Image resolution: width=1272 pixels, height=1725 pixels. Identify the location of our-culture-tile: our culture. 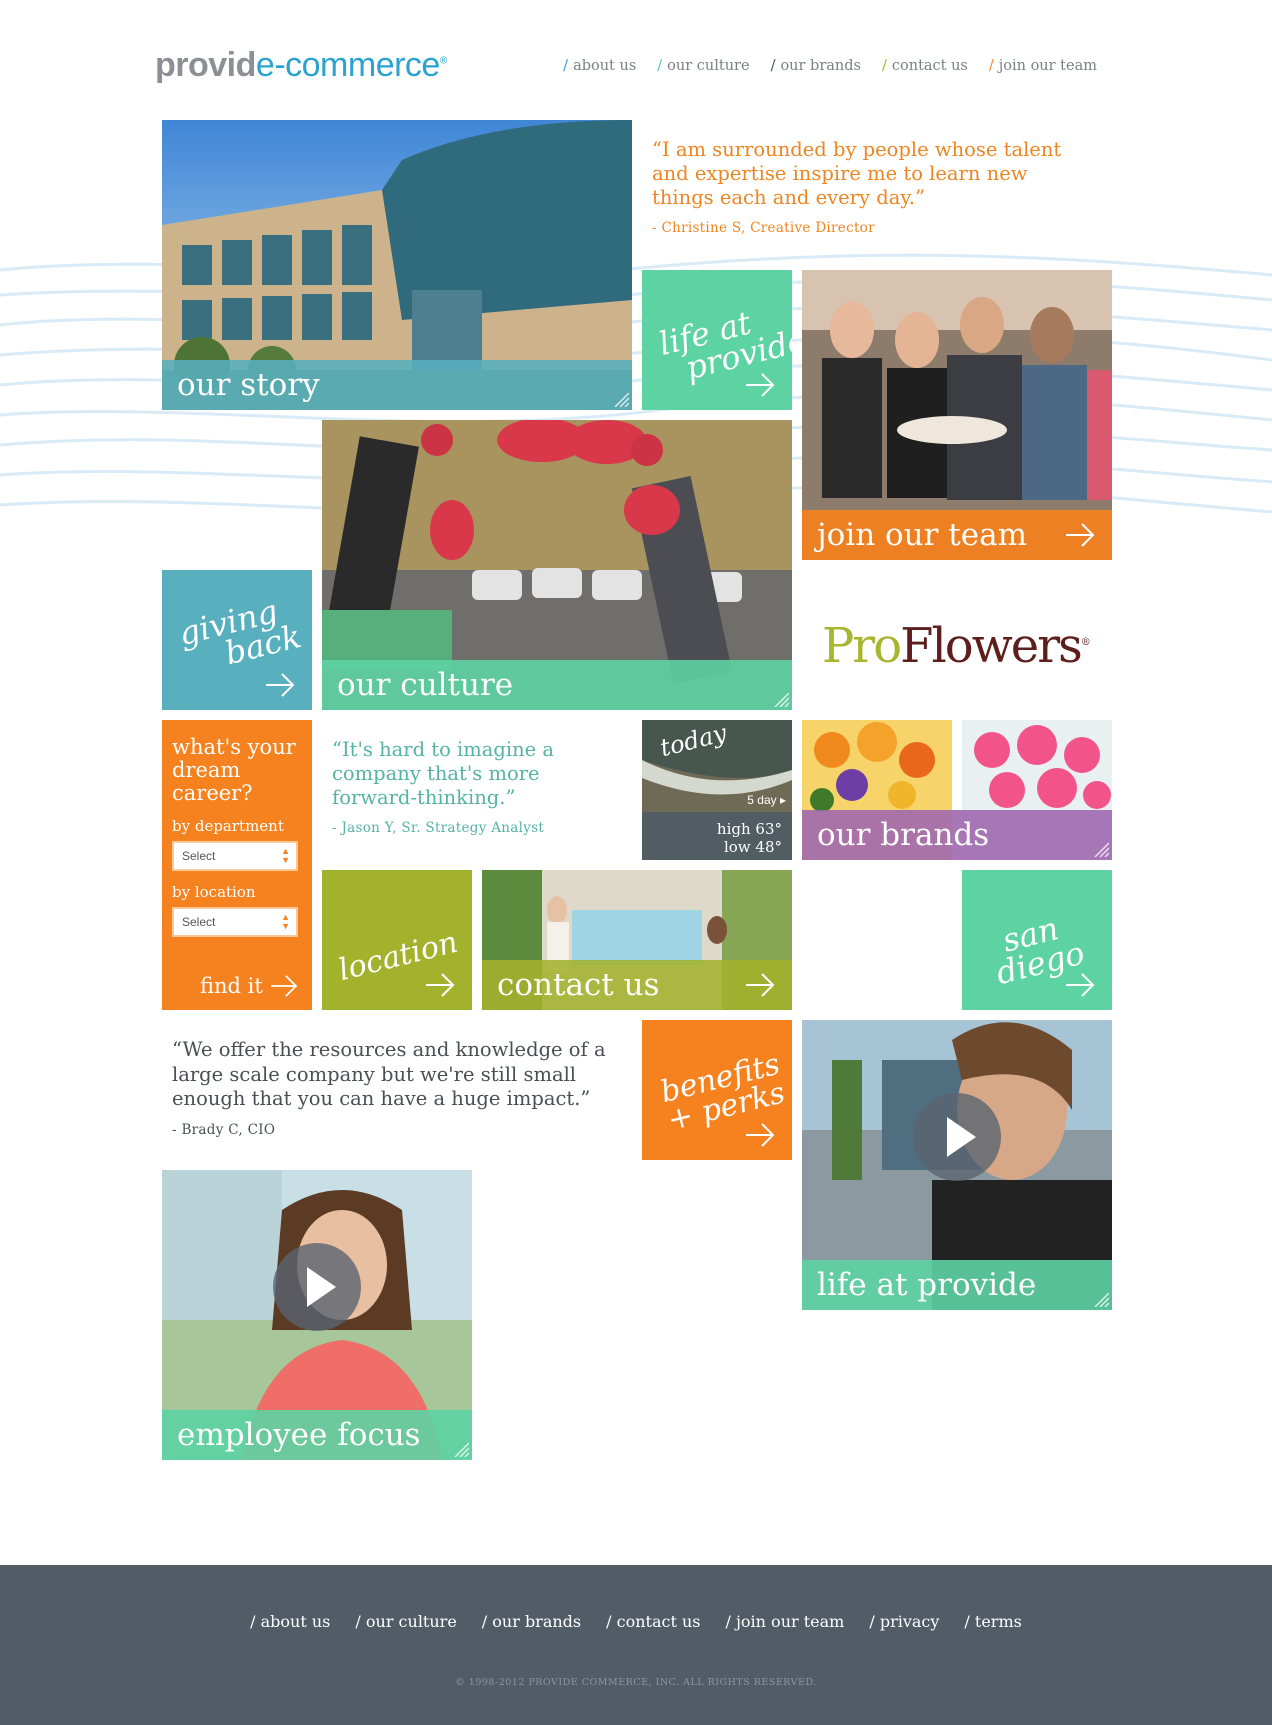
(557, 565).